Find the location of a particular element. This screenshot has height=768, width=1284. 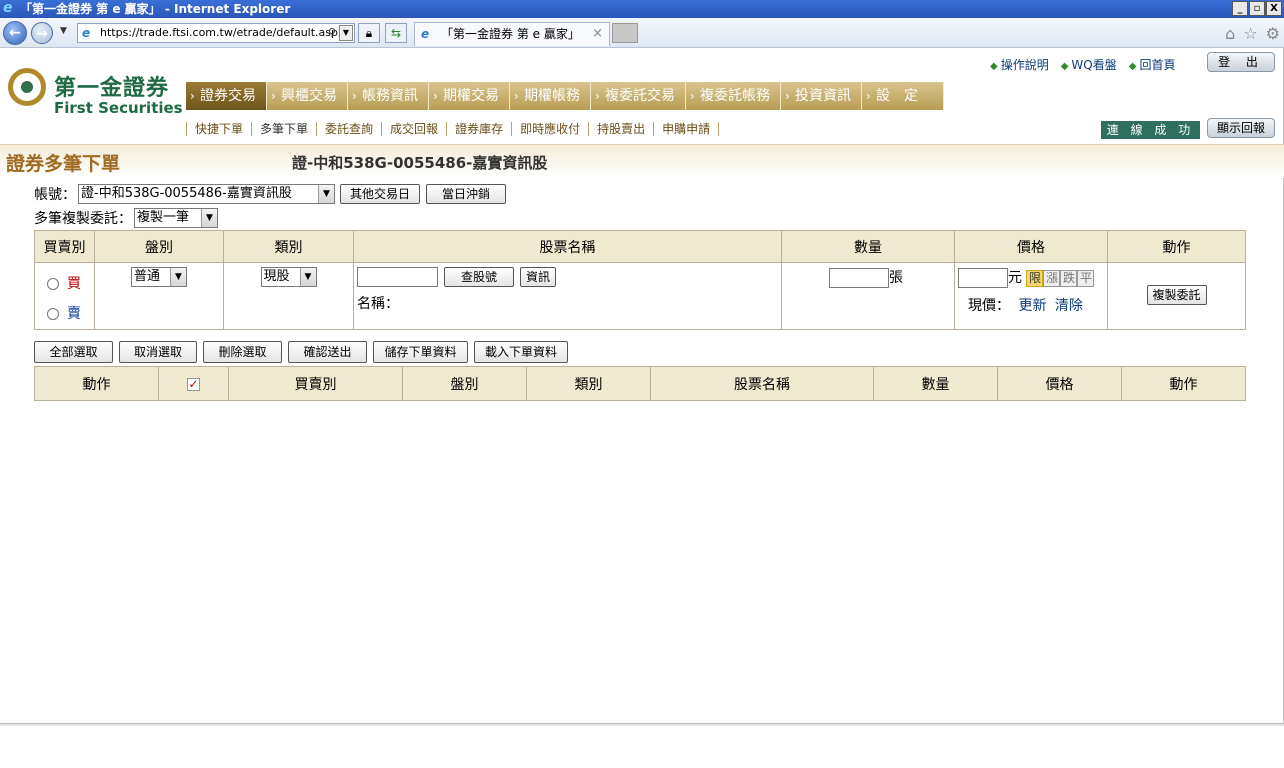

copy-order-button: 複製委託 is located at coordinates (1176, 295).